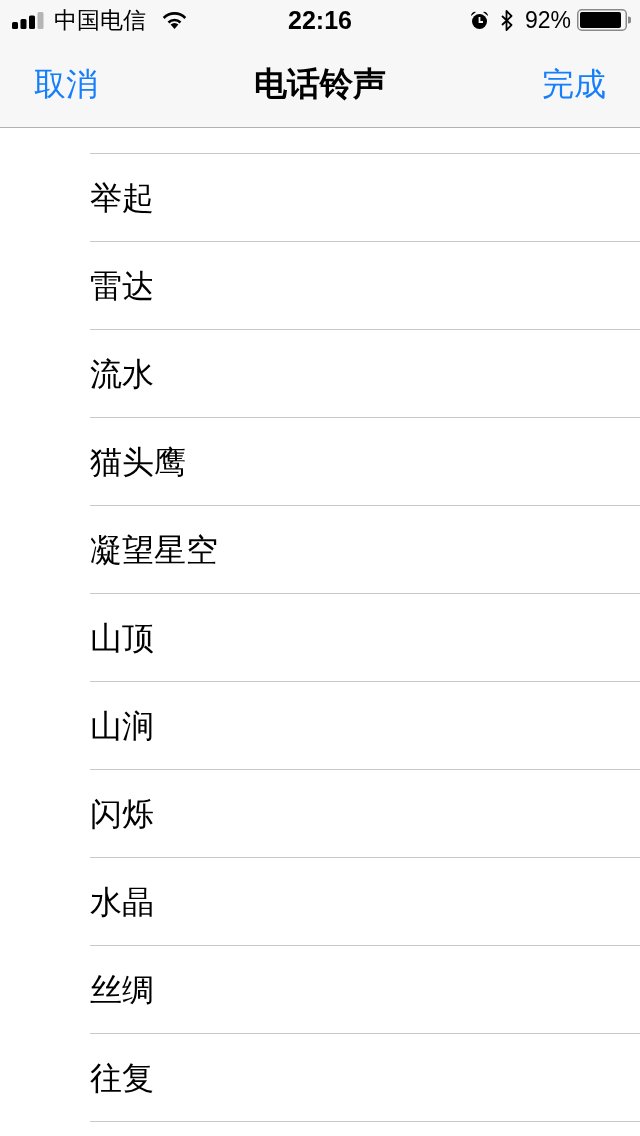 Image resolution: width=640 pixels, height=1136 pixels. Describe the element at coordinates (365, 814) in the screenshot. I see `ringtone-row: 闪烁` at that location.